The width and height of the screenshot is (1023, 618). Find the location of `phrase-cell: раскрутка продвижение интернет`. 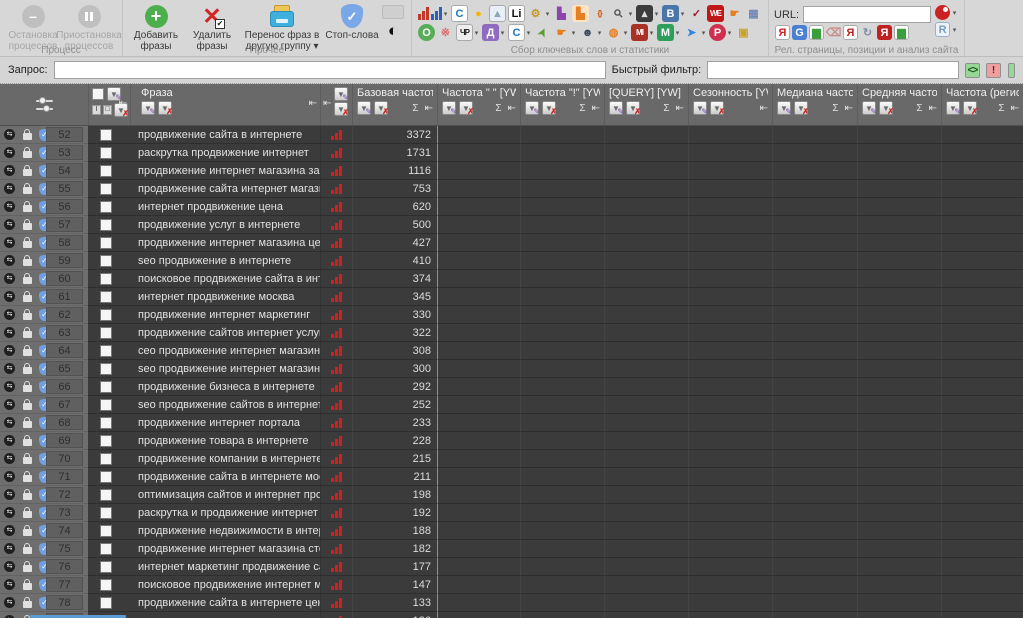

phrase-cell: раскрутка продвижение интернет is located at coordinates (225, 153).